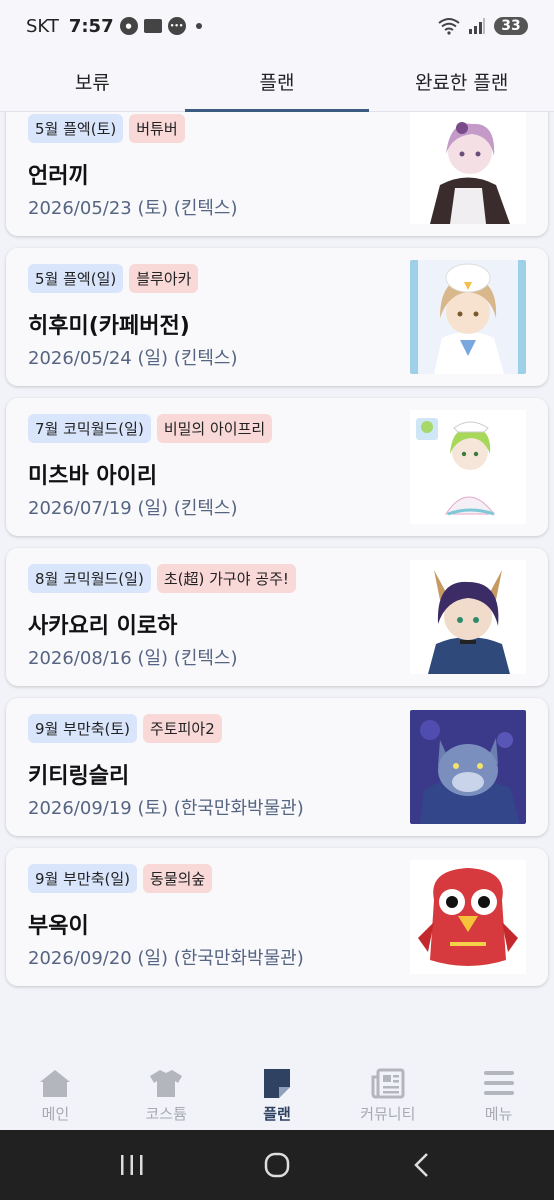  I want to click on character-name: 부옥이, so click(58, 926).